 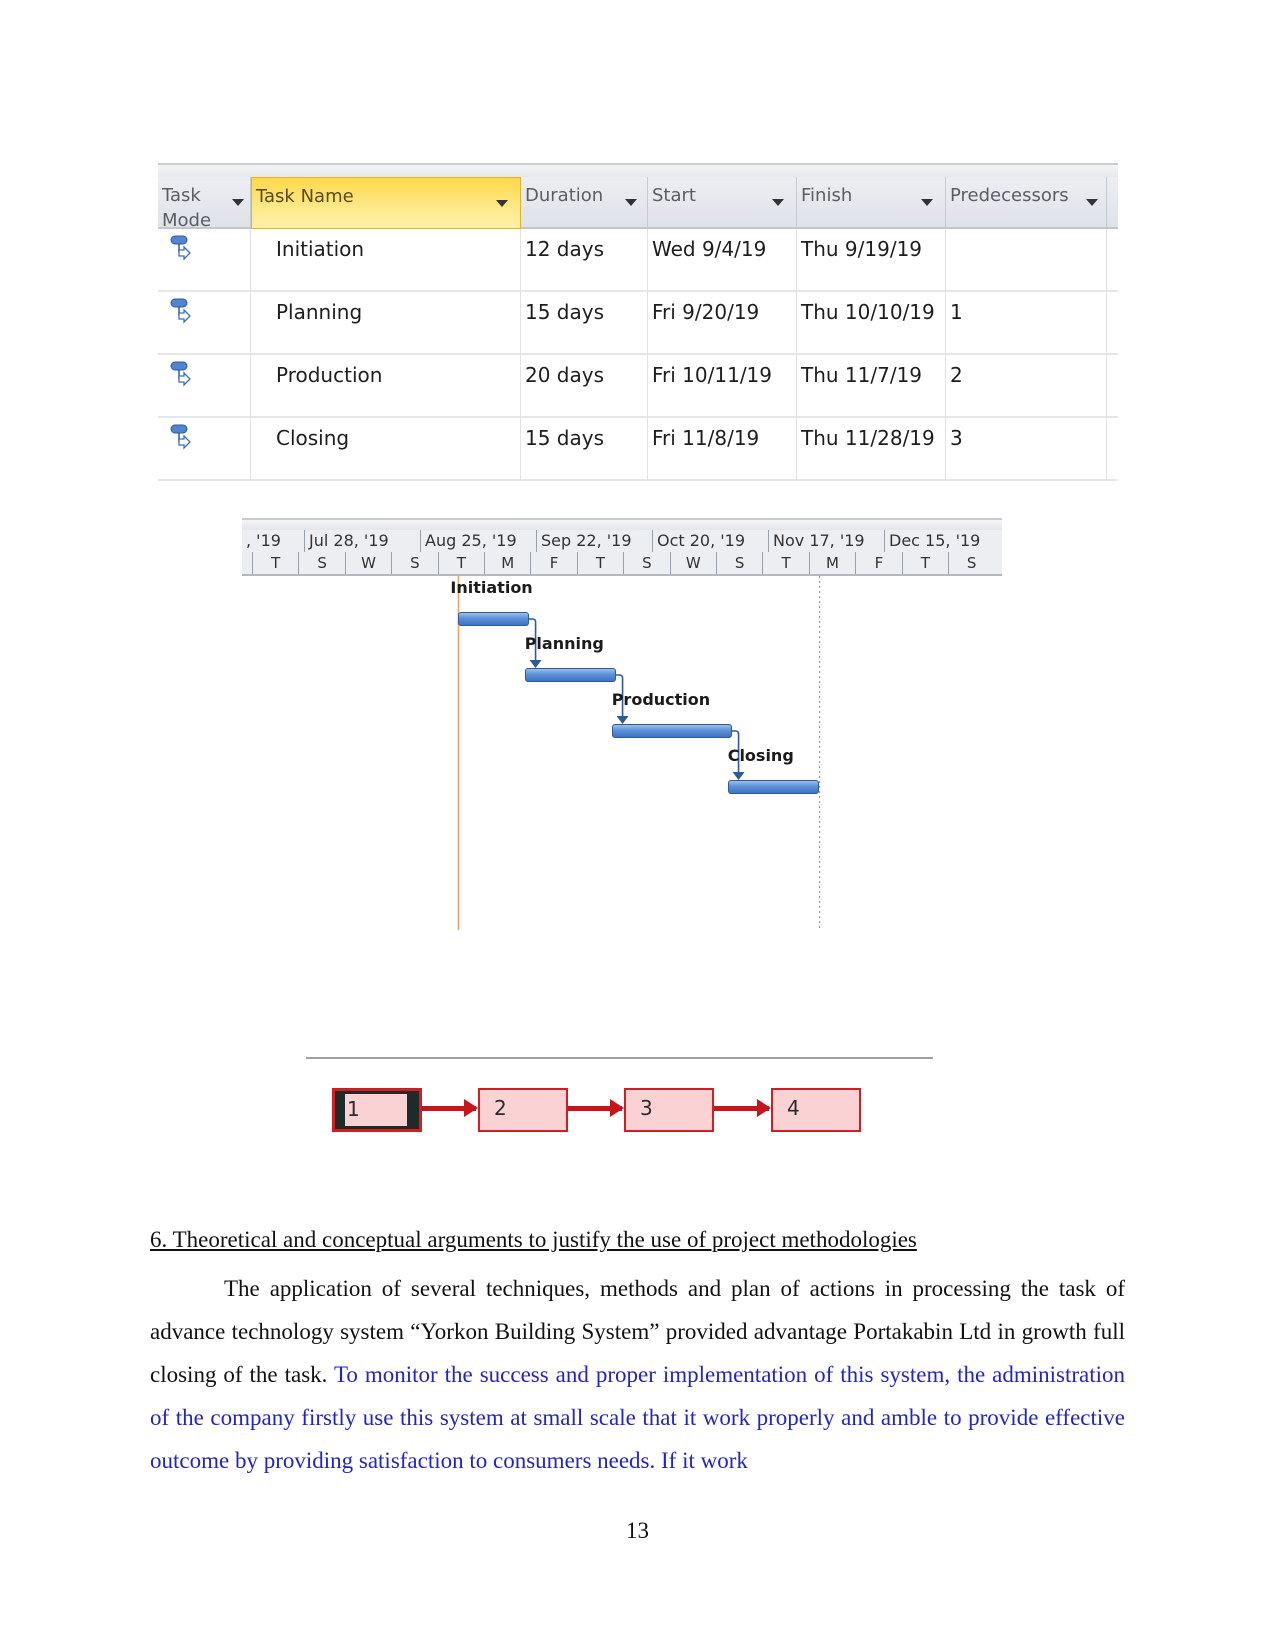 What do you see at coordinates (674, 195) in the screenshot?
I see `column-label: Start` at bounding box center [674, 195].